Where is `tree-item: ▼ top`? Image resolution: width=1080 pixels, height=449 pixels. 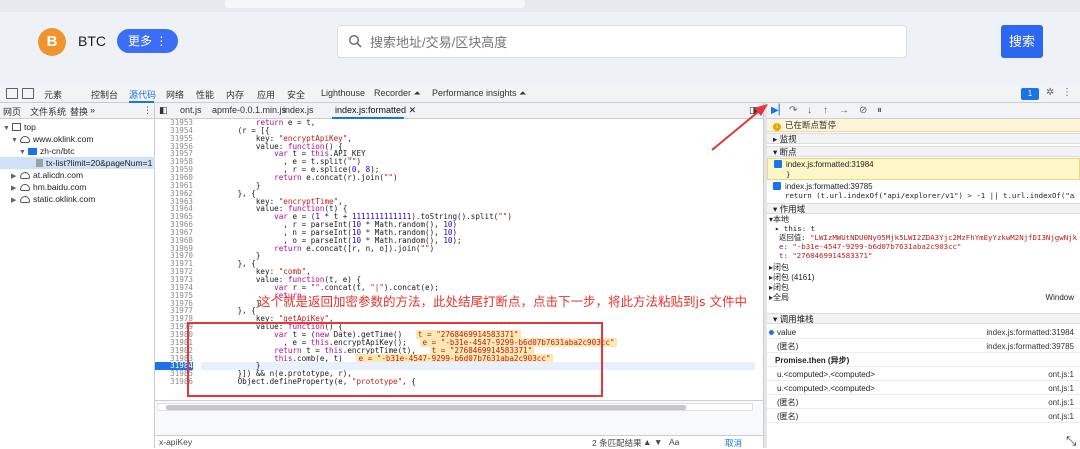
tree-item: ▼ top is located at coordinates (77, 127).